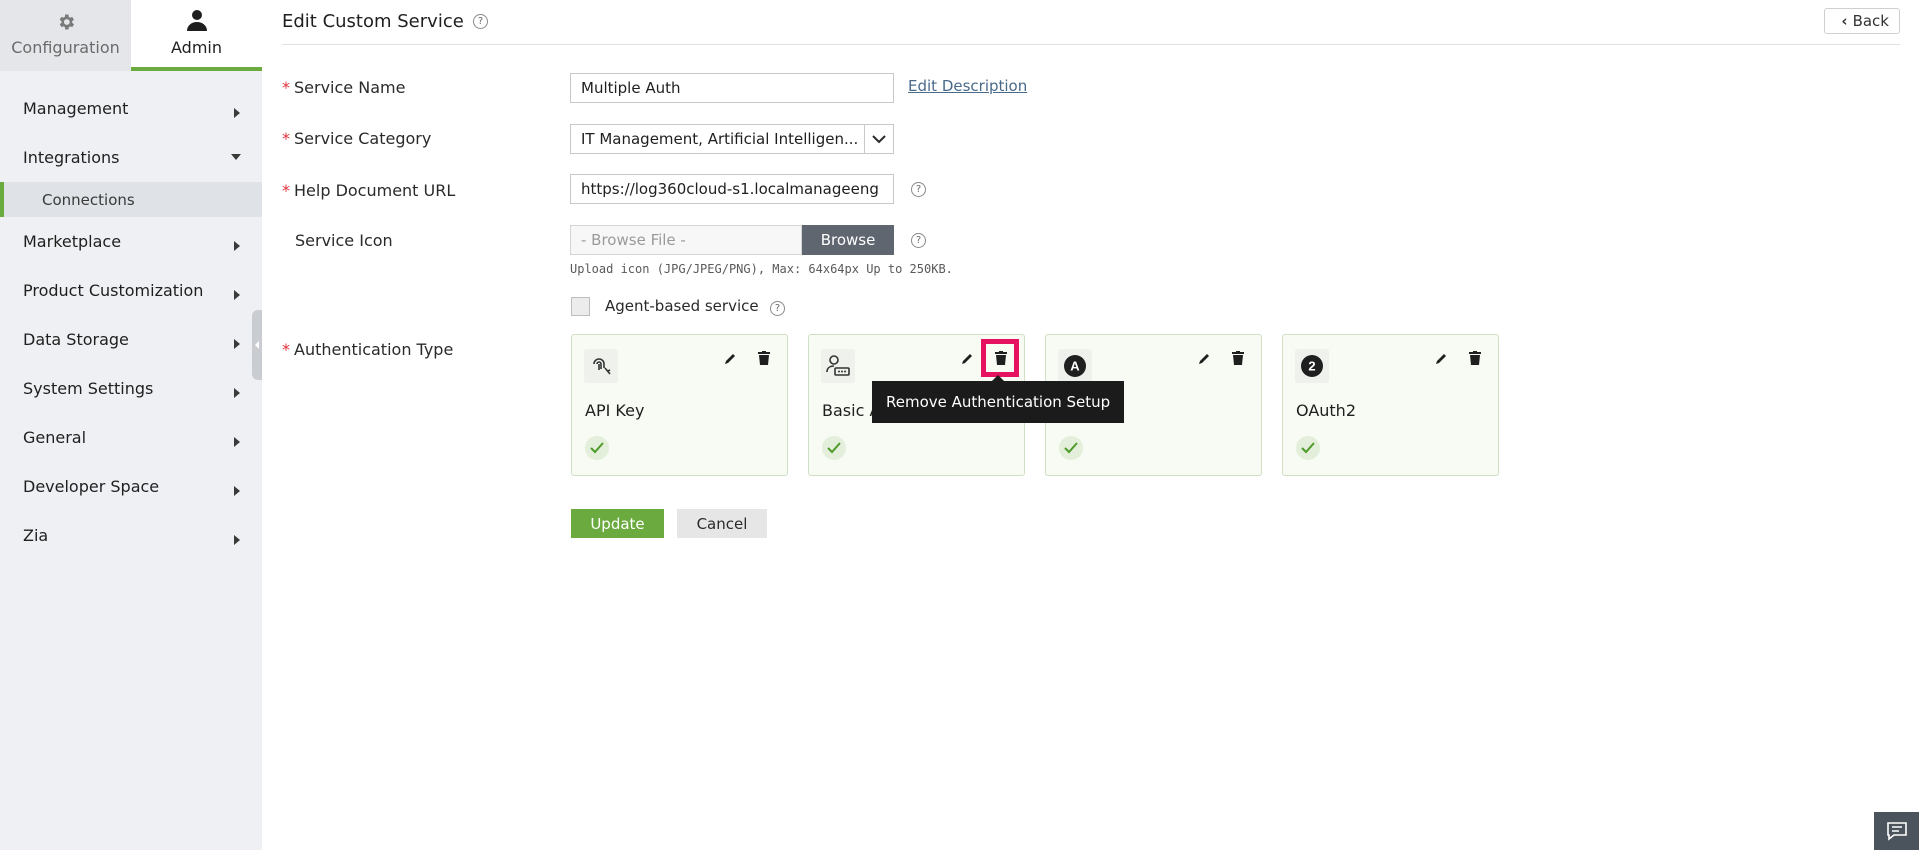  I want to click on auth-card-api-key: API Key, so click(679, 405).